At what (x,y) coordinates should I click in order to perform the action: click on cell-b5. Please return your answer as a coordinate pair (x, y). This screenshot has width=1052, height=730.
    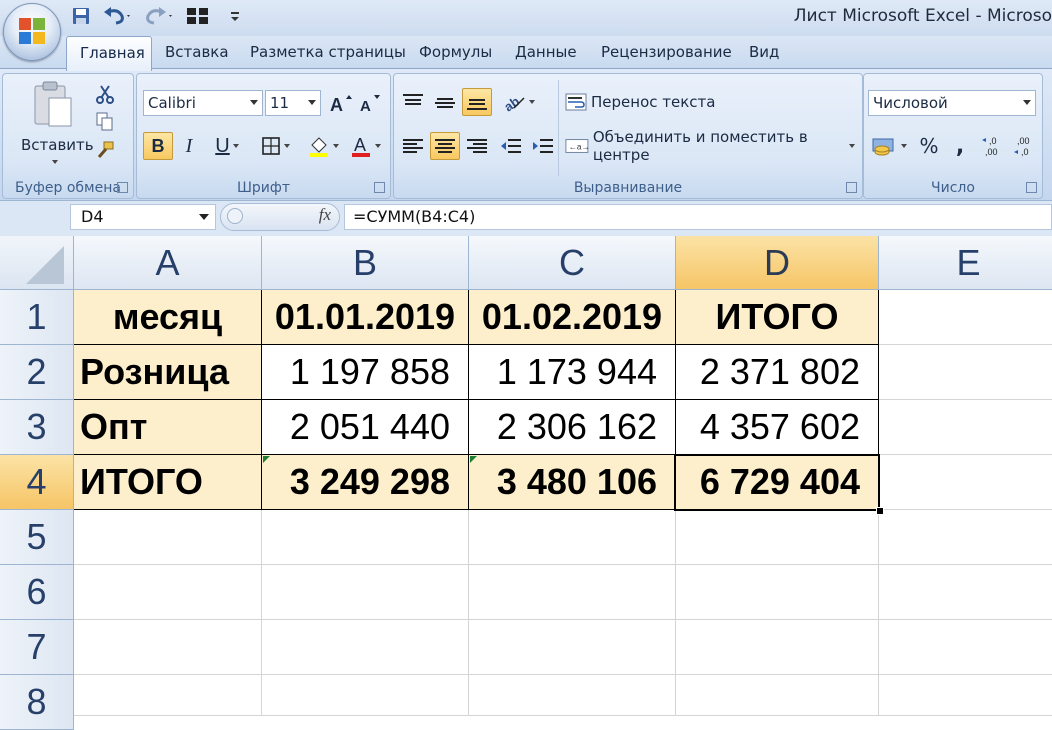
    Looking at the image, I should click on (365, 537).